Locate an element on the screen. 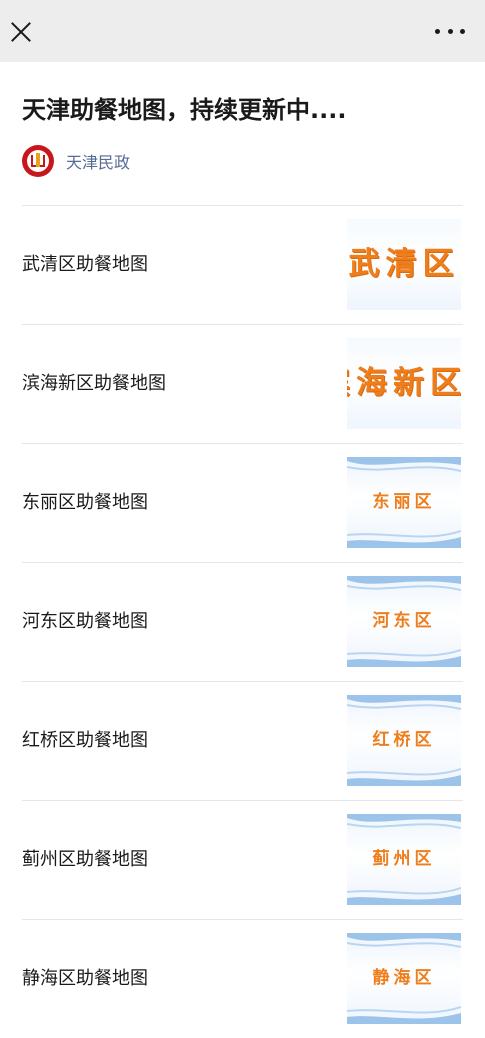 The width and height of the screenshot is (485, 1038). list-item: 滨海新区助餐地图 滨海新区 is located at coordinates (242, 383).